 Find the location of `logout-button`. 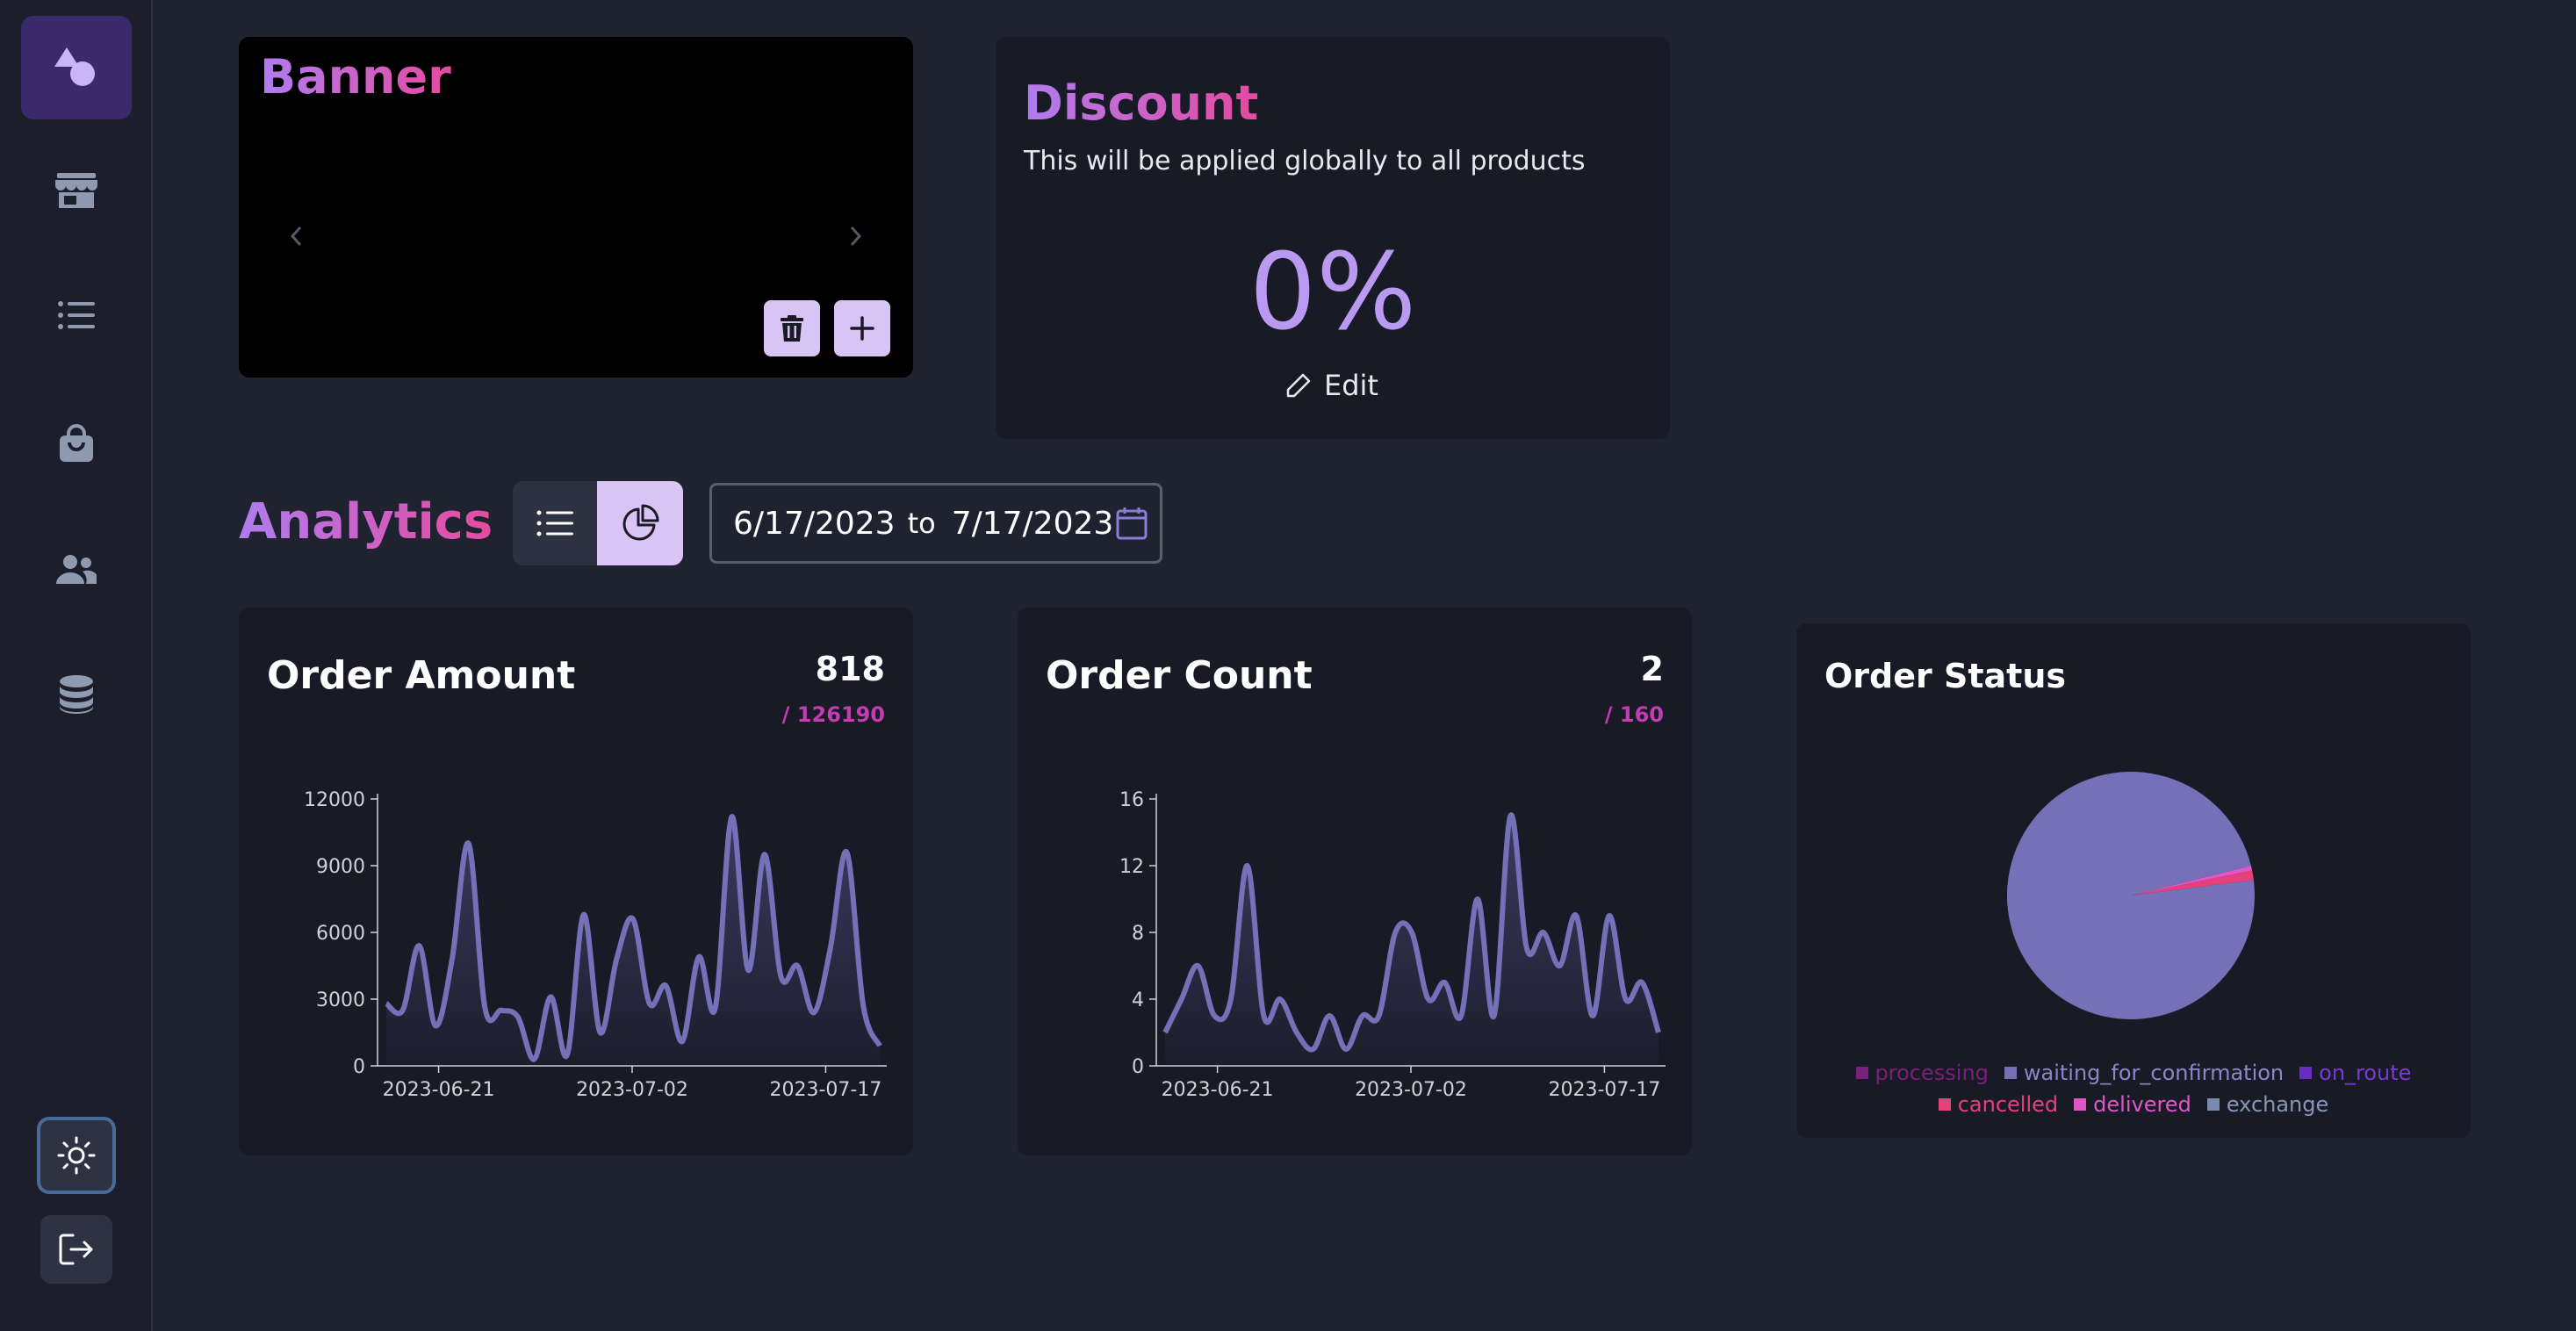

logout-button is located at coordinates (76, 1249).